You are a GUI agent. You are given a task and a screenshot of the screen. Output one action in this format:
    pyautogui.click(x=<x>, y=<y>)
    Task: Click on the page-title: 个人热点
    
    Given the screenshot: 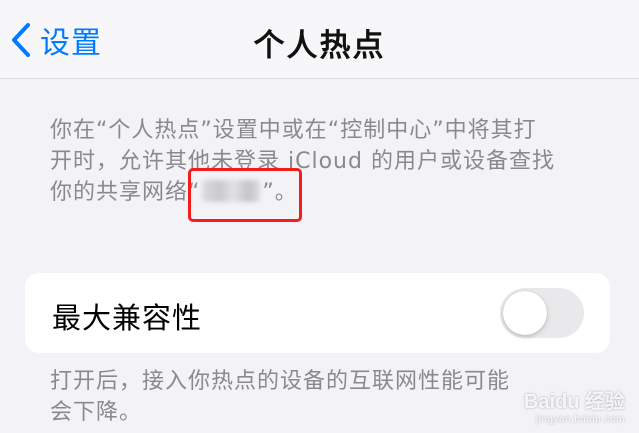 What is the action you would take?
    pyautogui.click(x=319, y=46)
    